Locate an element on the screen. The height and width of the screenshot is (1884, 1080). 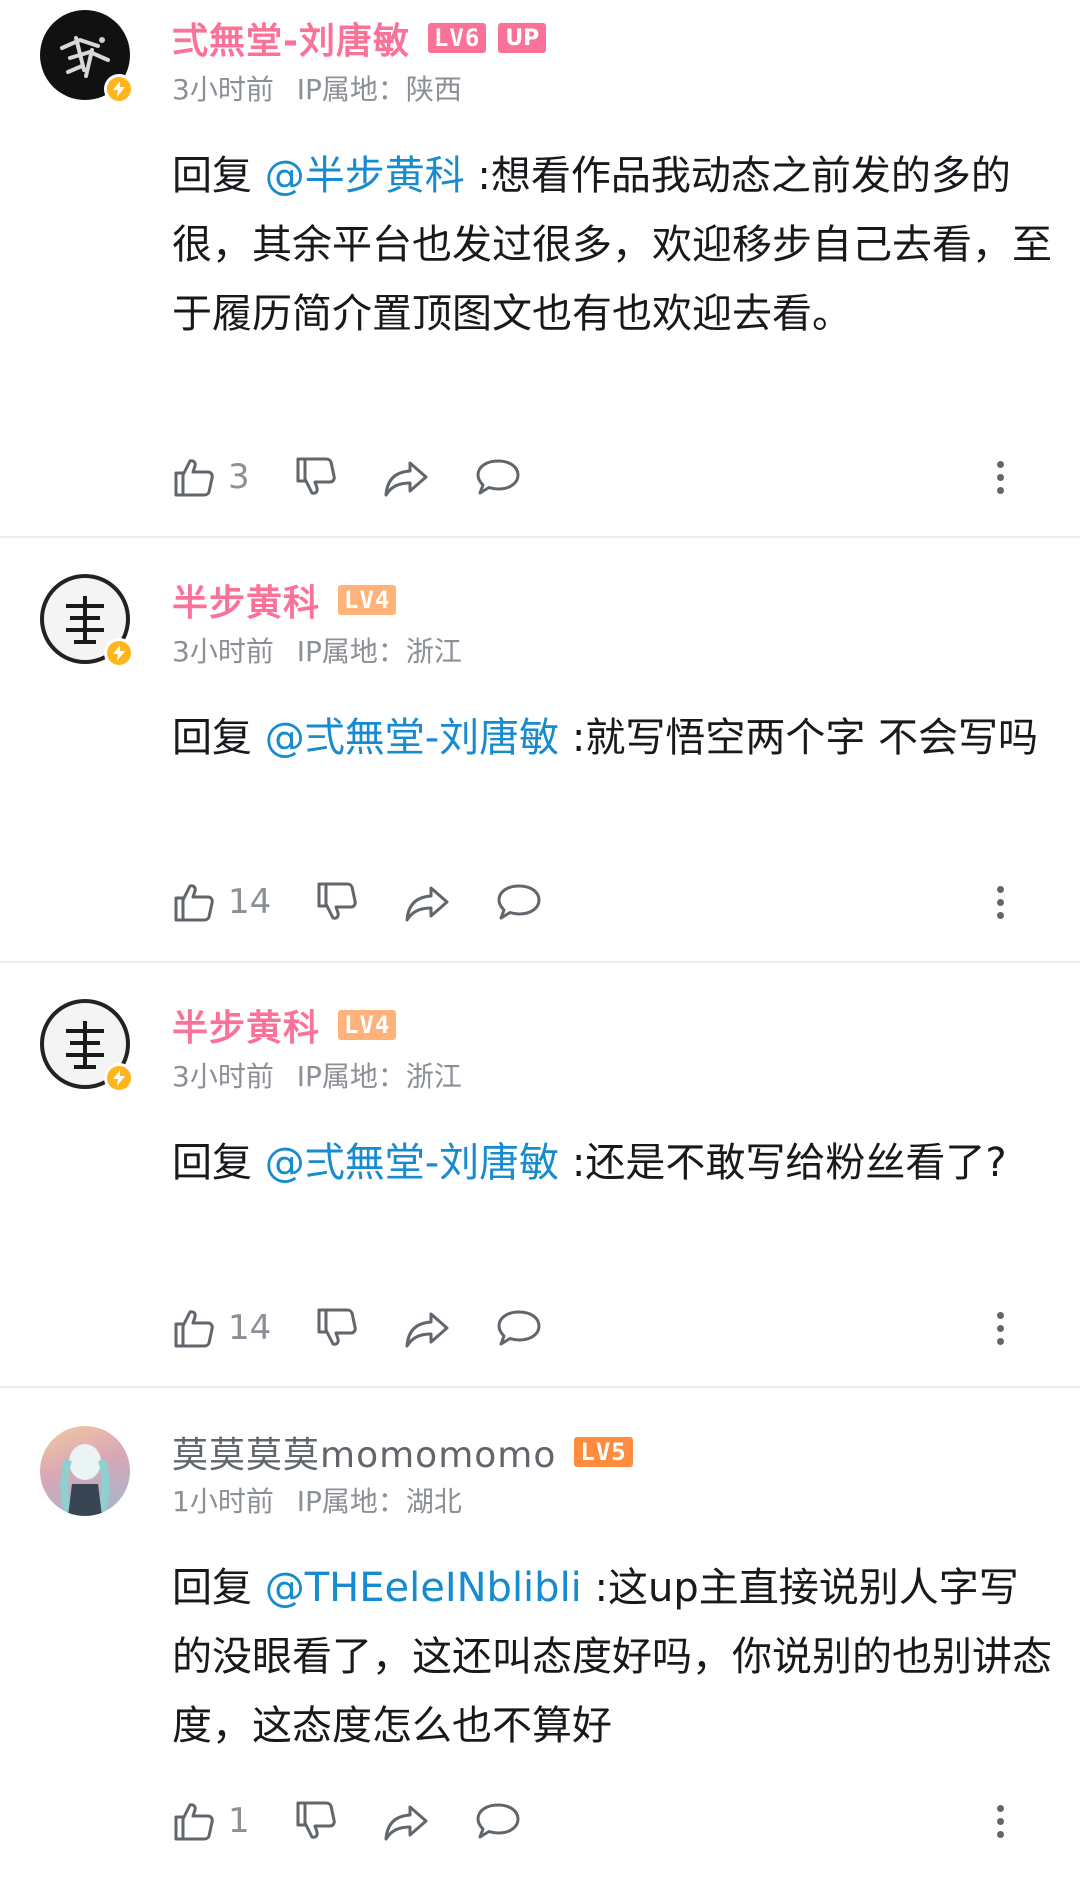
ip-location: IP属地：陕西 is located at coordinates (379, 89).